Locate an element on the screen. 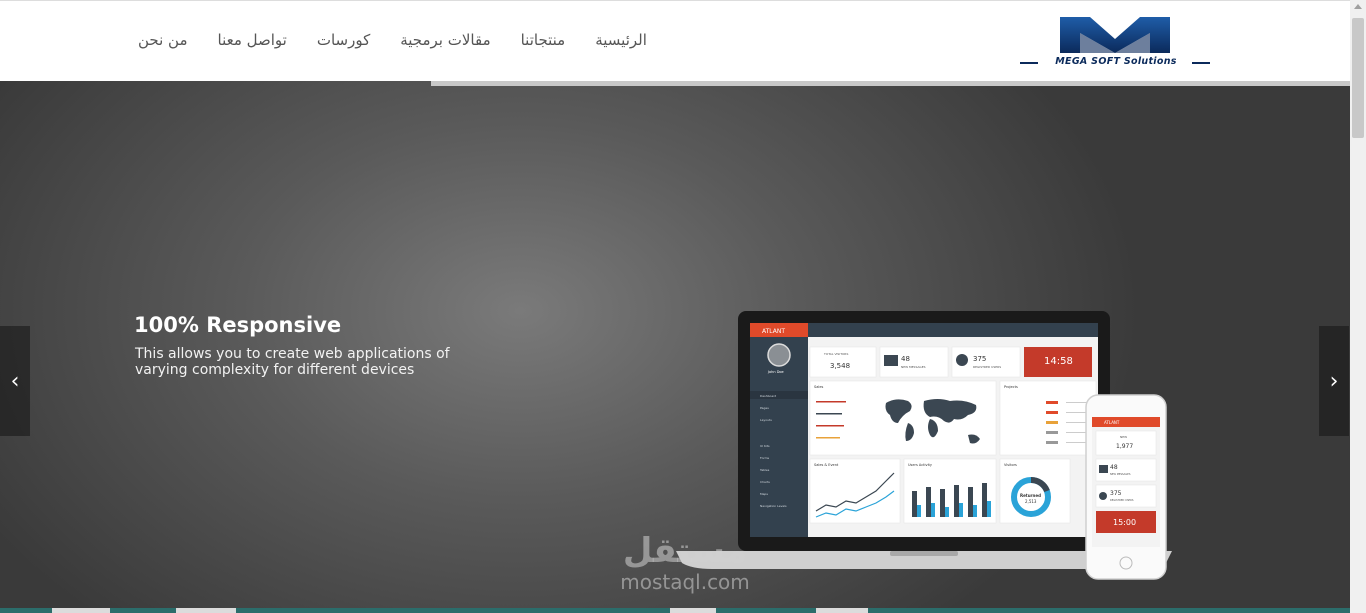 This screenshot has width=1366, height=613. site-logo: MEGA SOFT Solutions is located at coordinates (1115, 43).